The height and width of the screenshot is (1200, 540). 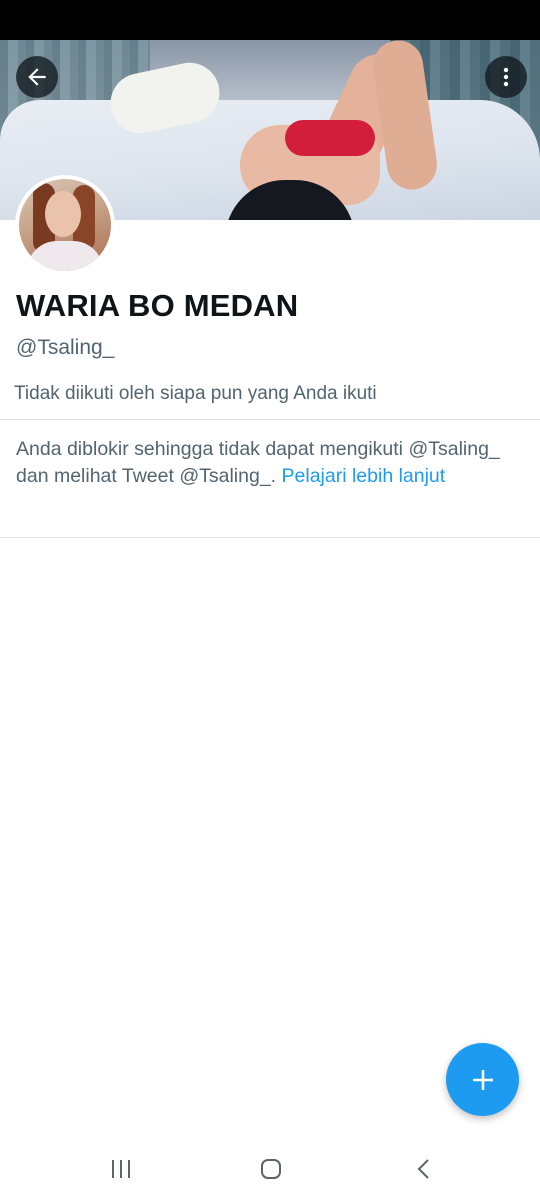 I want to click on chevron-left-icon, so click(x=423, y=1169).